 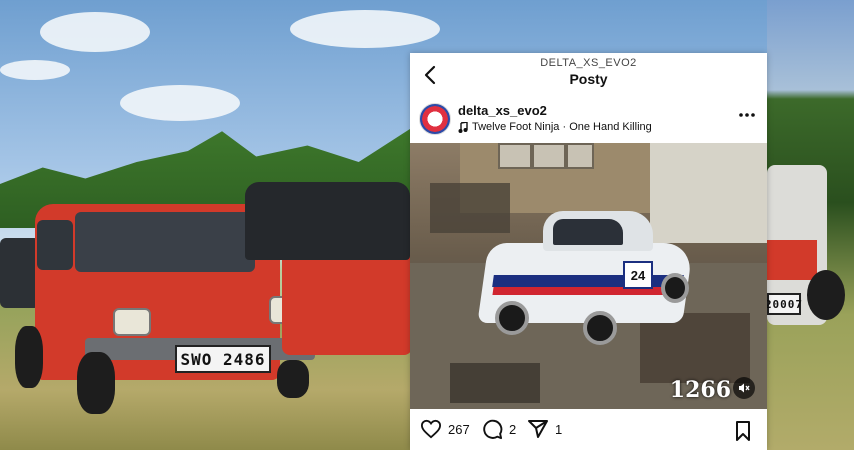 What do you see at coordinates (495, 383) in the screenshot?
I see `debris` at bounding box center [495, 383].